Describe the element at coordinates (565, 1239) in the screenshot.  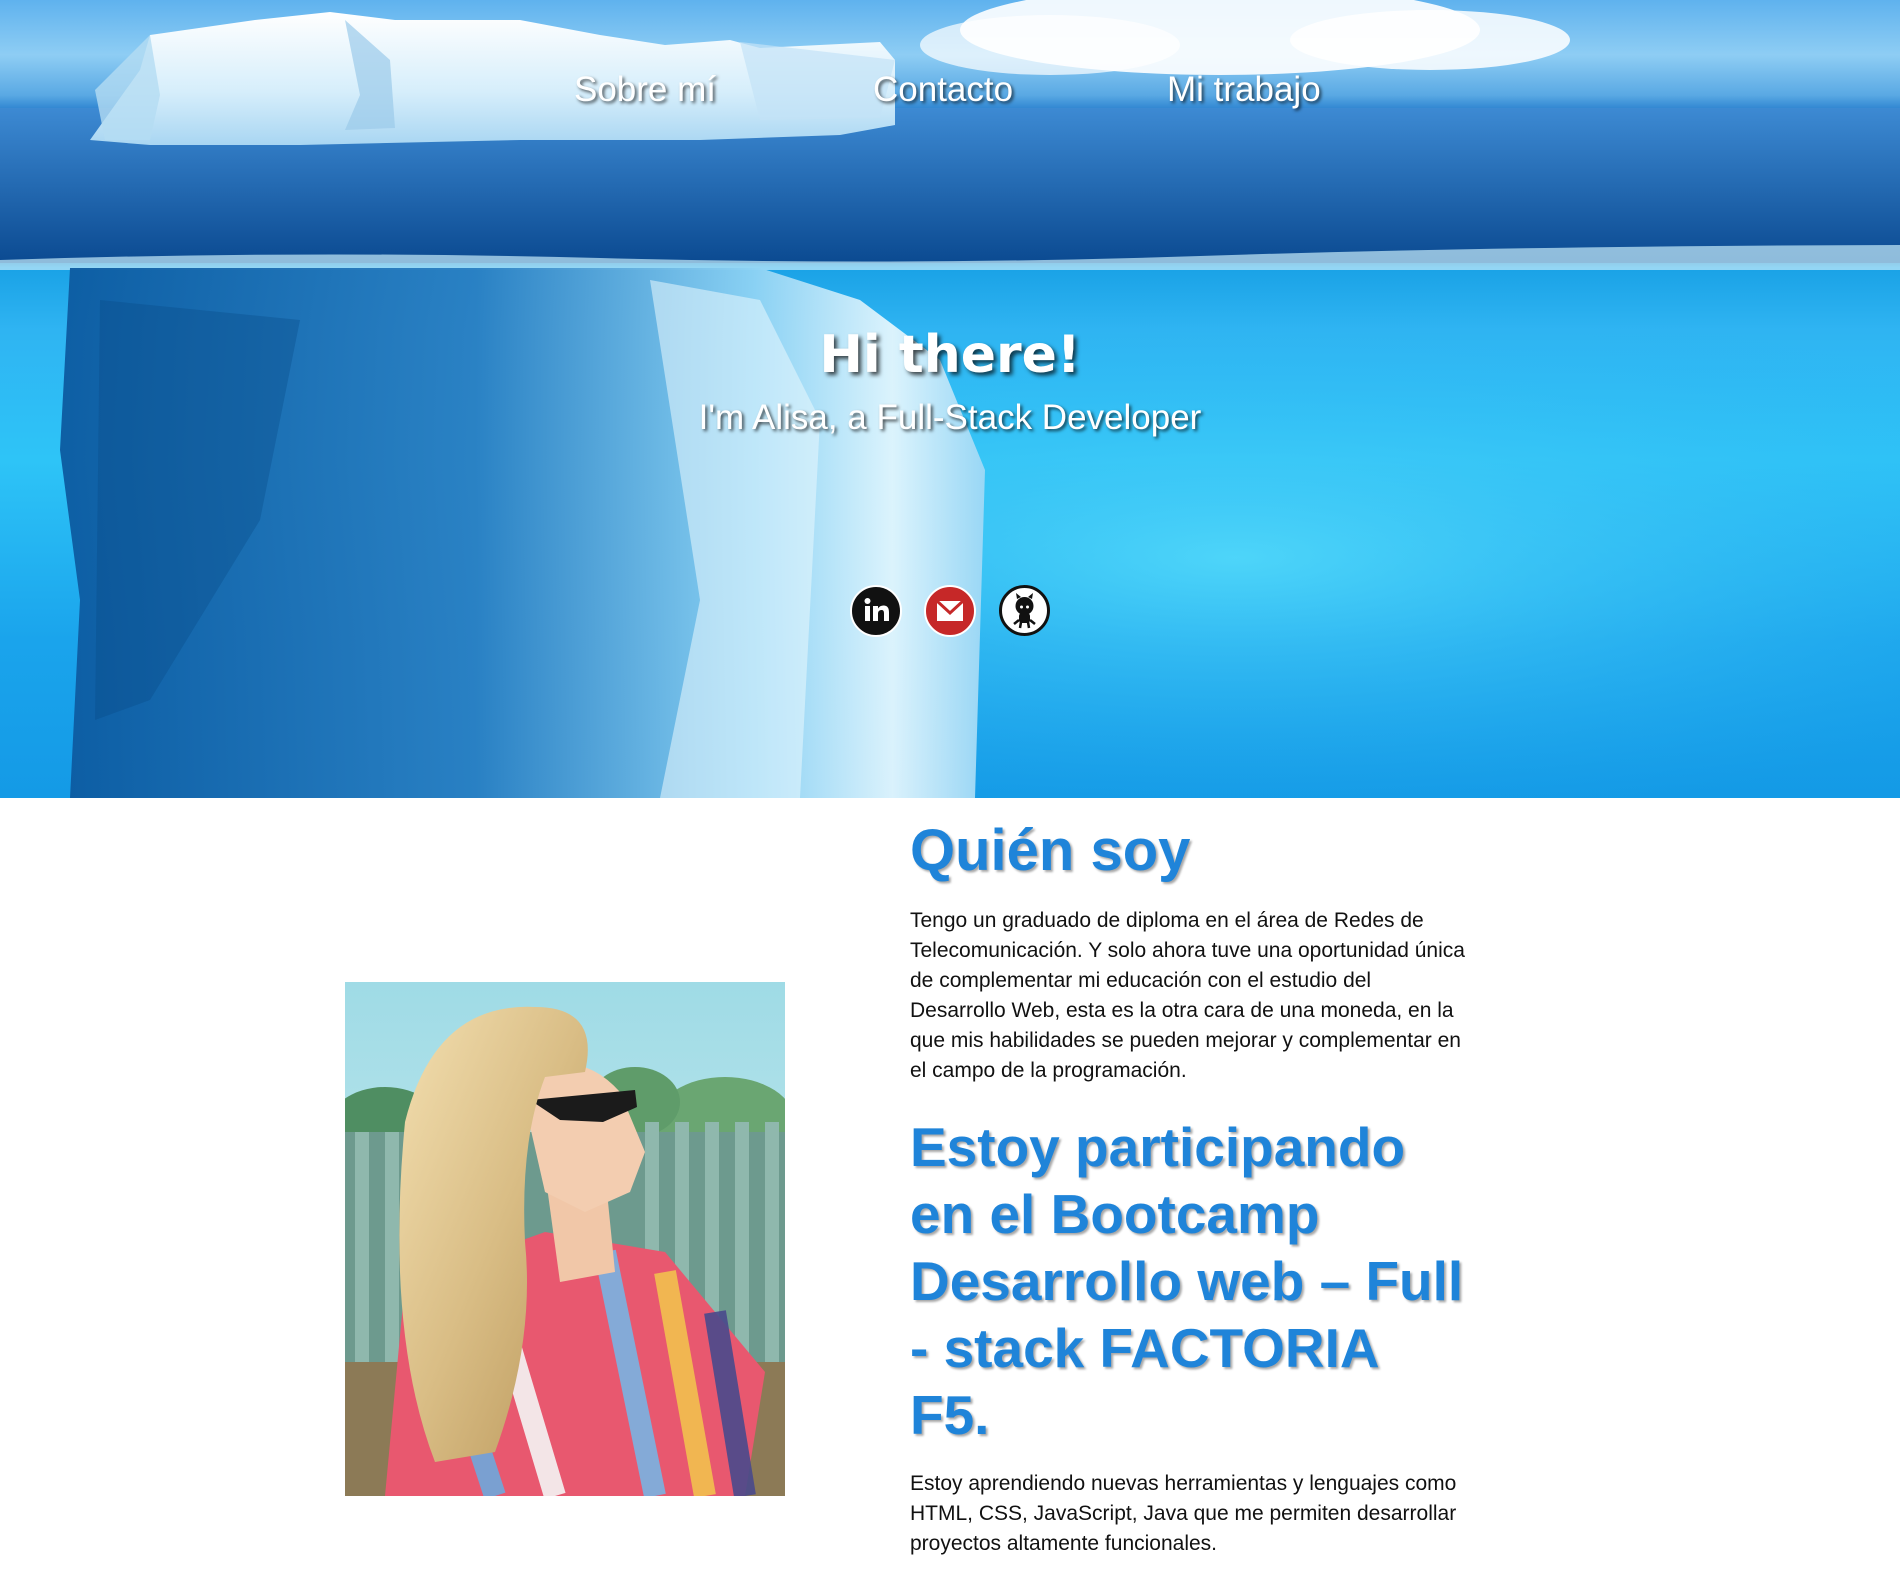
I see `profile-photo` at that location.